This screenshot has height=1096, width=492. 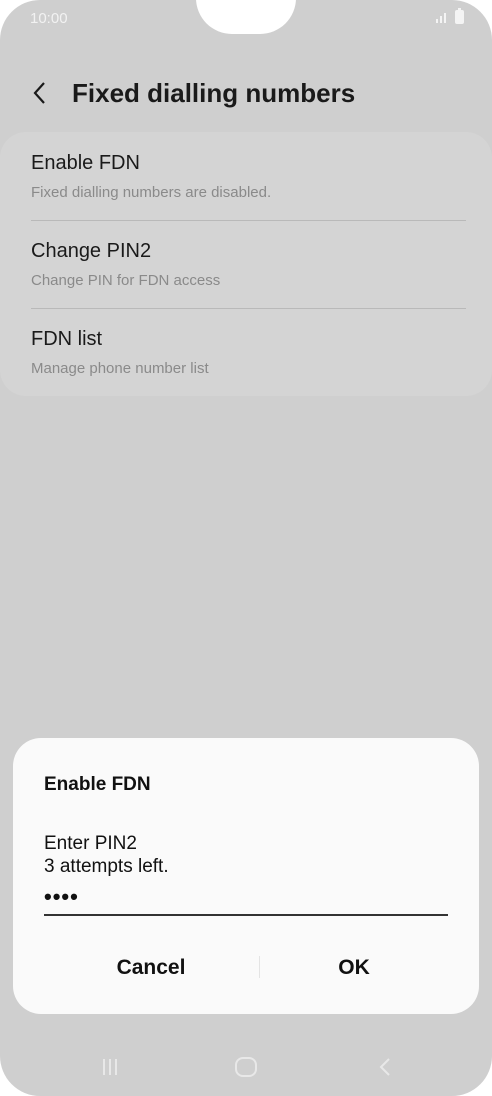 I want to click on back-icon, so click(x=384, y=1067).